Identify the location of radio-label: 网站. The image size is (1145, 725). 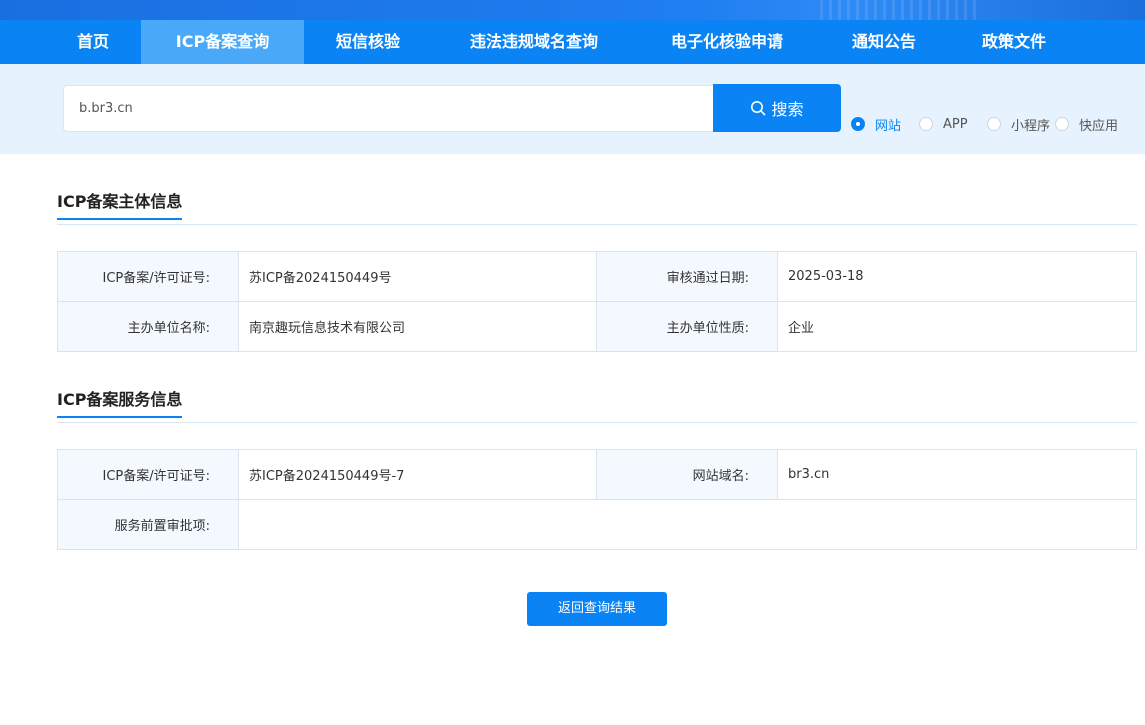
(888, 126).